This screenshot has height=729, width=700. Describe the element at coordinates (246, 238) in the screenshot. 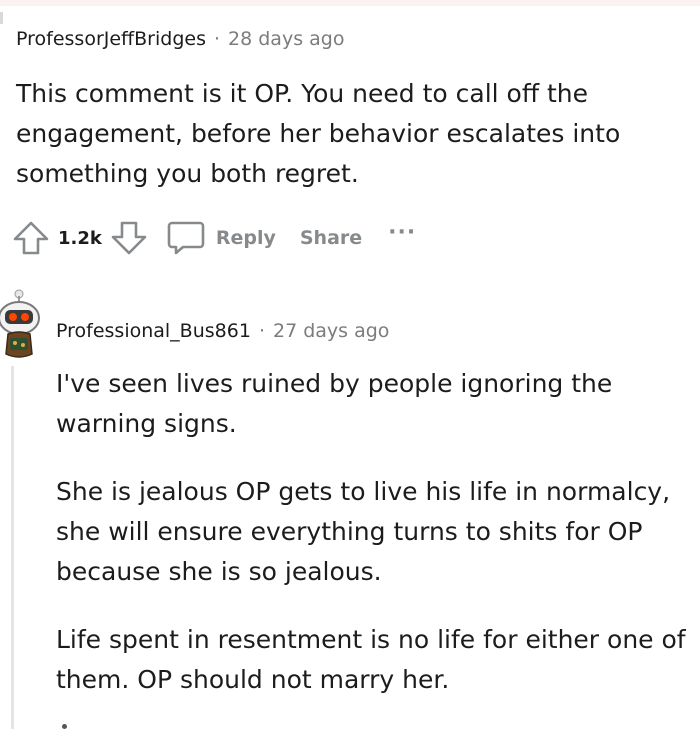

I see `reply-button: Reply` at that location.